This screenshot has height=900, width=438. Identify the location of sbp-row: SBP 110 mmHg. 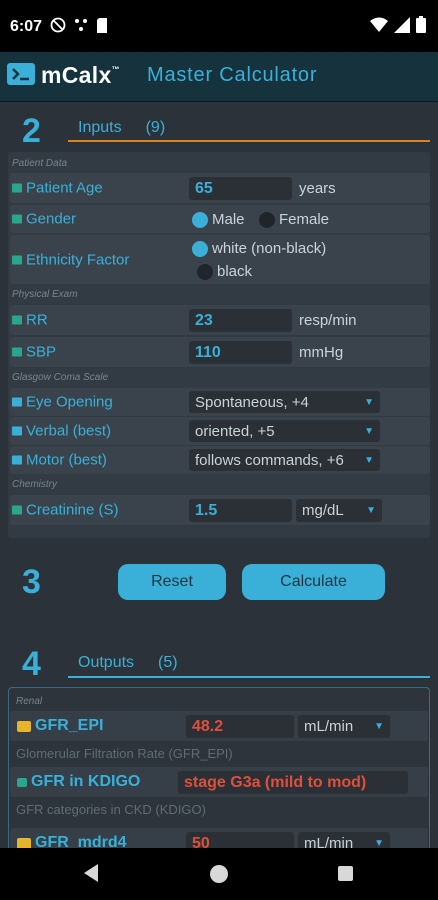
(220, 352).